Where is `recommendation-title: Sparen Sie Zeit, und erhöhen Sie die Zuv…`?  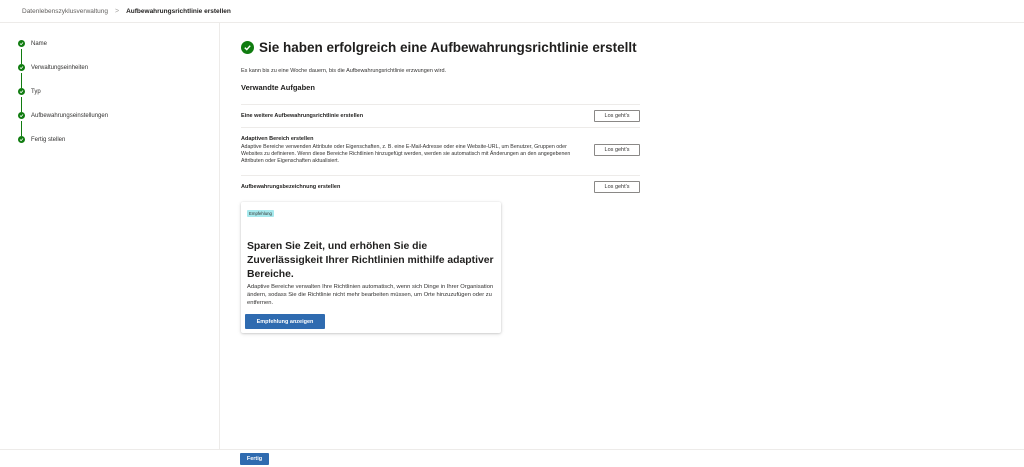 recommendation-title: Sparen Sie Zeit, und erhöhen Sie die Zuv… is located at coordinates (370, 260).